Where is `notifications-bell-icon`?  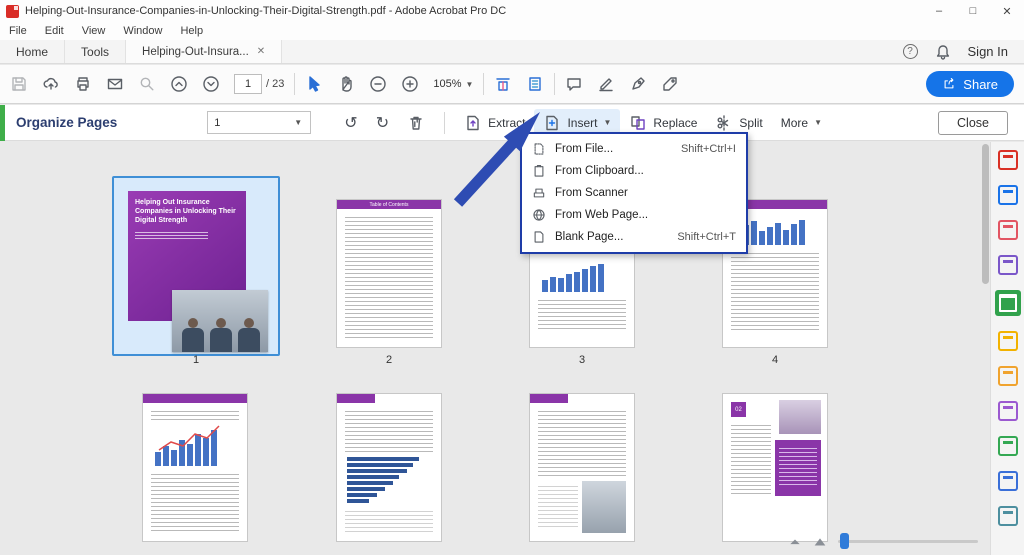 notifications-bell-icon is located at coordinates (943, 52).